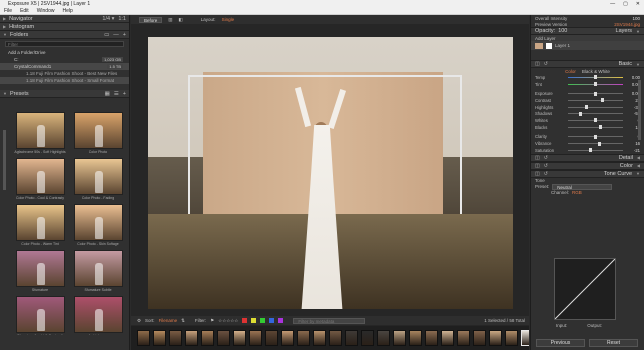 Image resolution: width=644 pixels, height=350 pixels. I want to click on opacity-value: 100, so click(562, 31).